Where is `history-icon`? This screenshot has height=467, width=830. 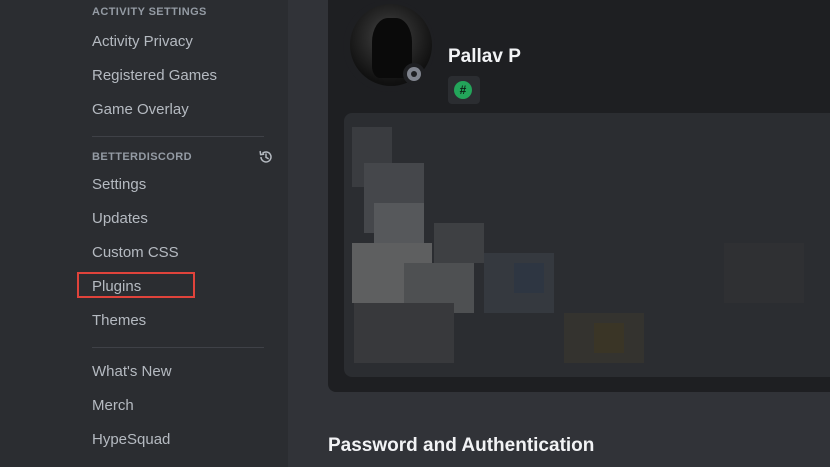 history-icon is located at coordinates (266, 157).